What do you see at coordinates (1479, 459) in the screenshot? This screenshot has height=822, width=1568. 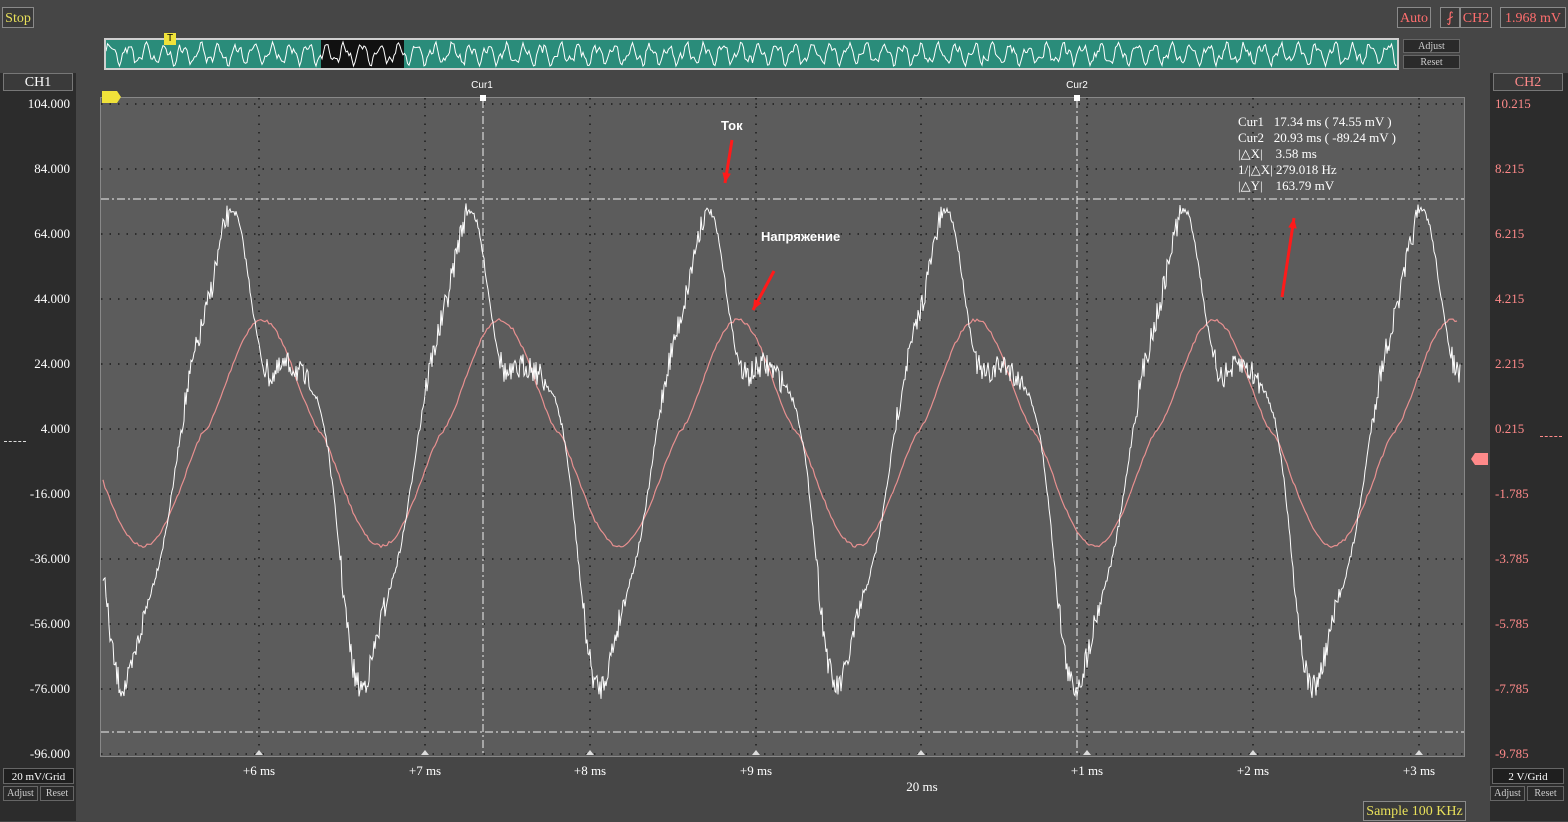 I see `ch2-level-marker` at bounding box center [1479, 459].